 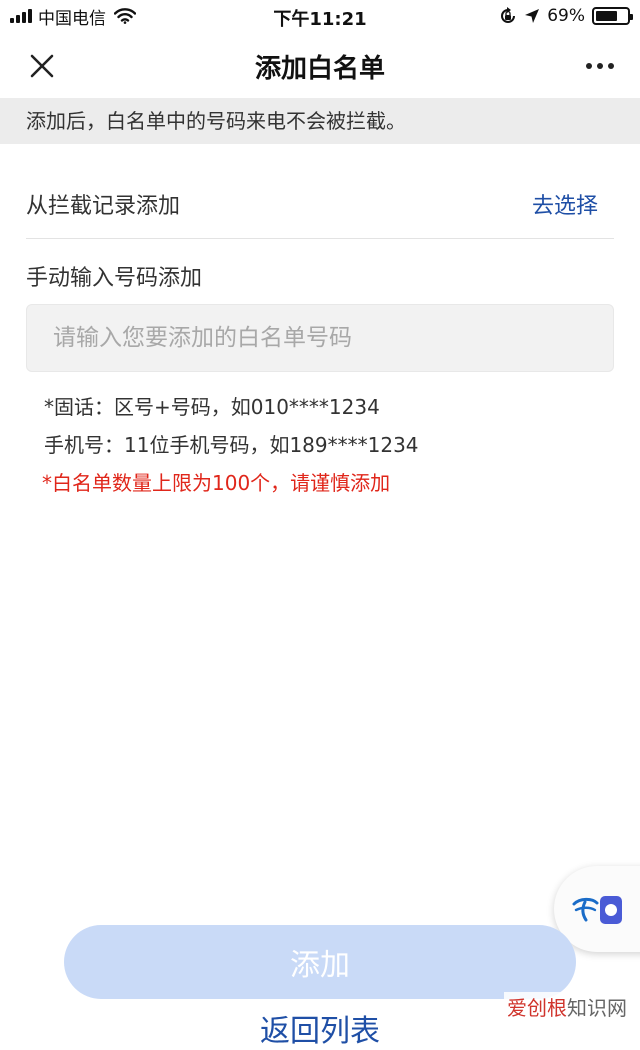 What do you see at coordinates (103, 206) in the screenshot?
I see `from-records-label: 从拦截记录添加` at bounding box center [103, 206].